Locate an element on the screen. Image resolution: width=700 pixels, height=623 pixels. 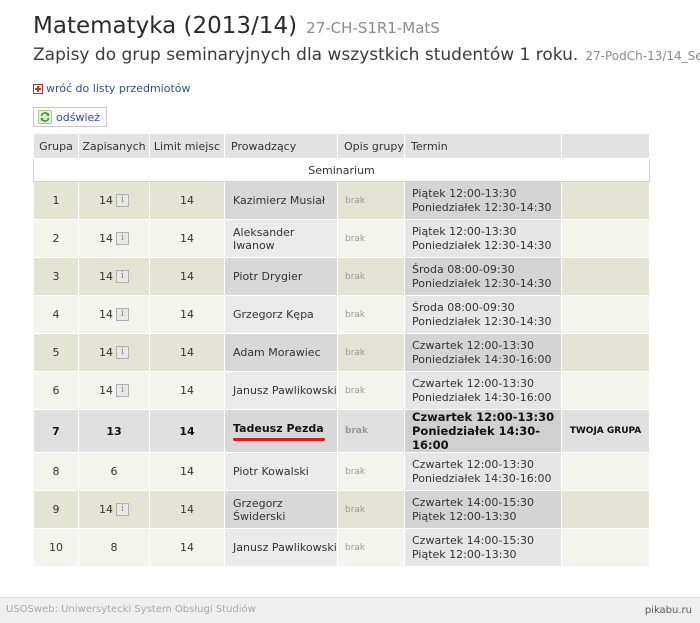
lecturer-cell: Adam Morawiec is located at coordinates (281, 352).